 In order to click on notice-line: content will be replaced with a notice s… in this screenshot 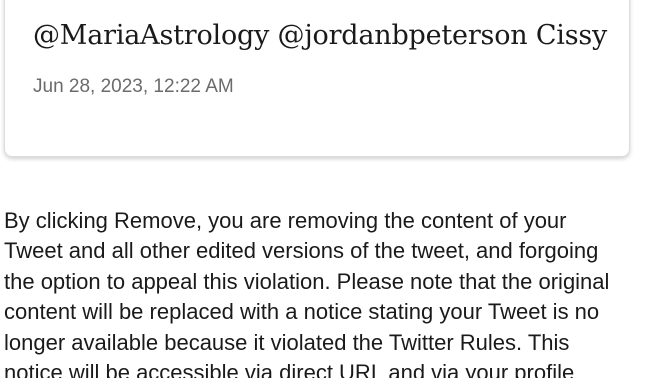, I will do `click(302, 312)`.